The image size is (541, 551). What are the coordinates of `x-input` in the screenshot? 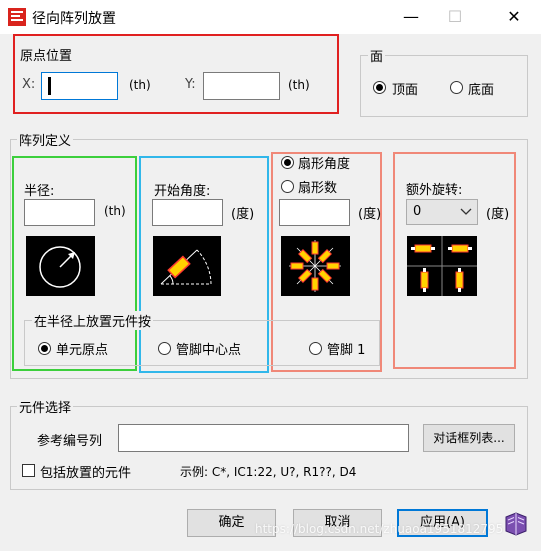 It's located at (79, 86).